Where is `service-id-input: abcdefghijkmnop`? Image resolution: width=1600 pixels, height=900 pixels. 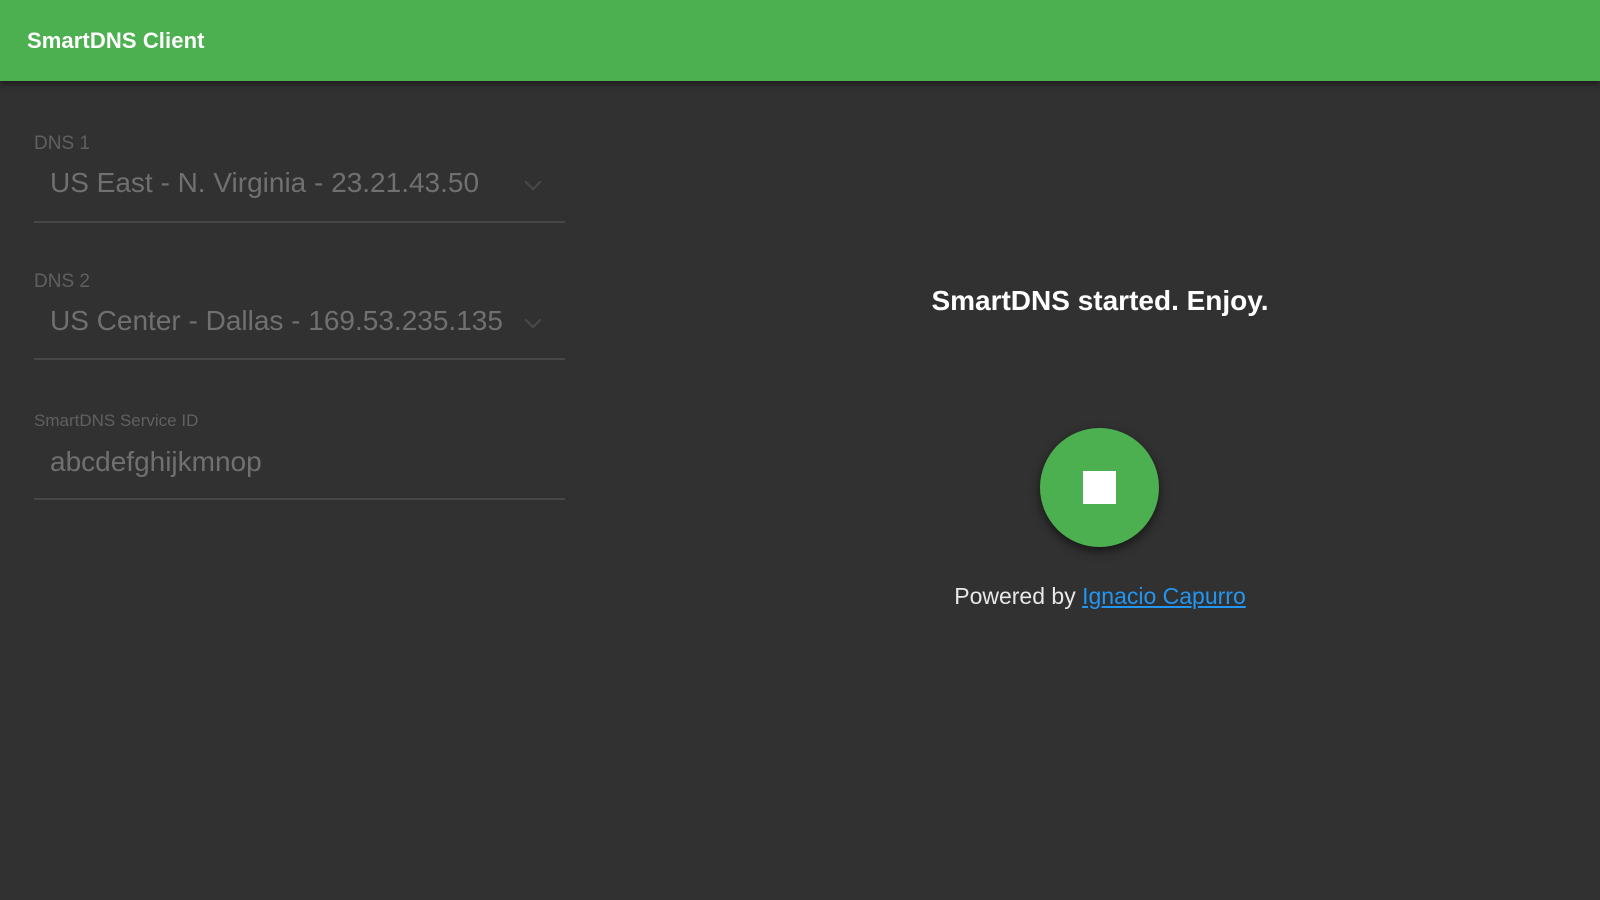
service-id-input: abcdefghijkmnop is located at coordinates (156, 462).